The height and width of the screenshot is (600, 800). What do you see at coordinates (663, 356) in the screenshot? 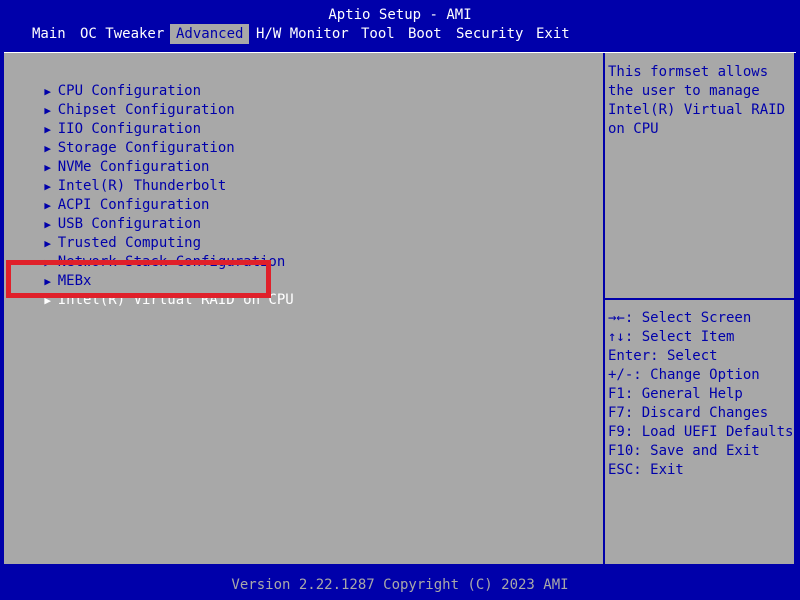
I see `key-enter-select: Enter: Select` at bounding box center [663, 356].